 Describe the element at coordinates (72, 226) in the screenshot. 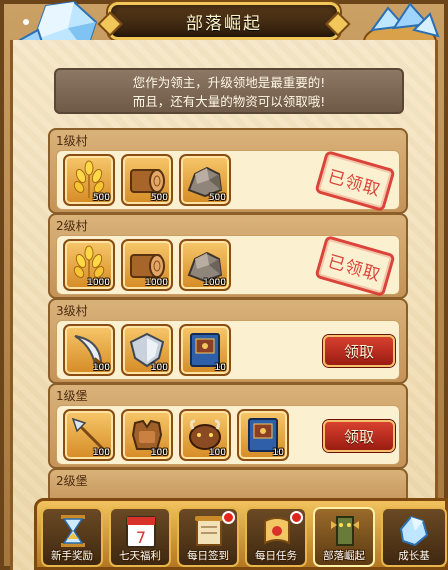

I see `tier-label: 2级村` at that location.